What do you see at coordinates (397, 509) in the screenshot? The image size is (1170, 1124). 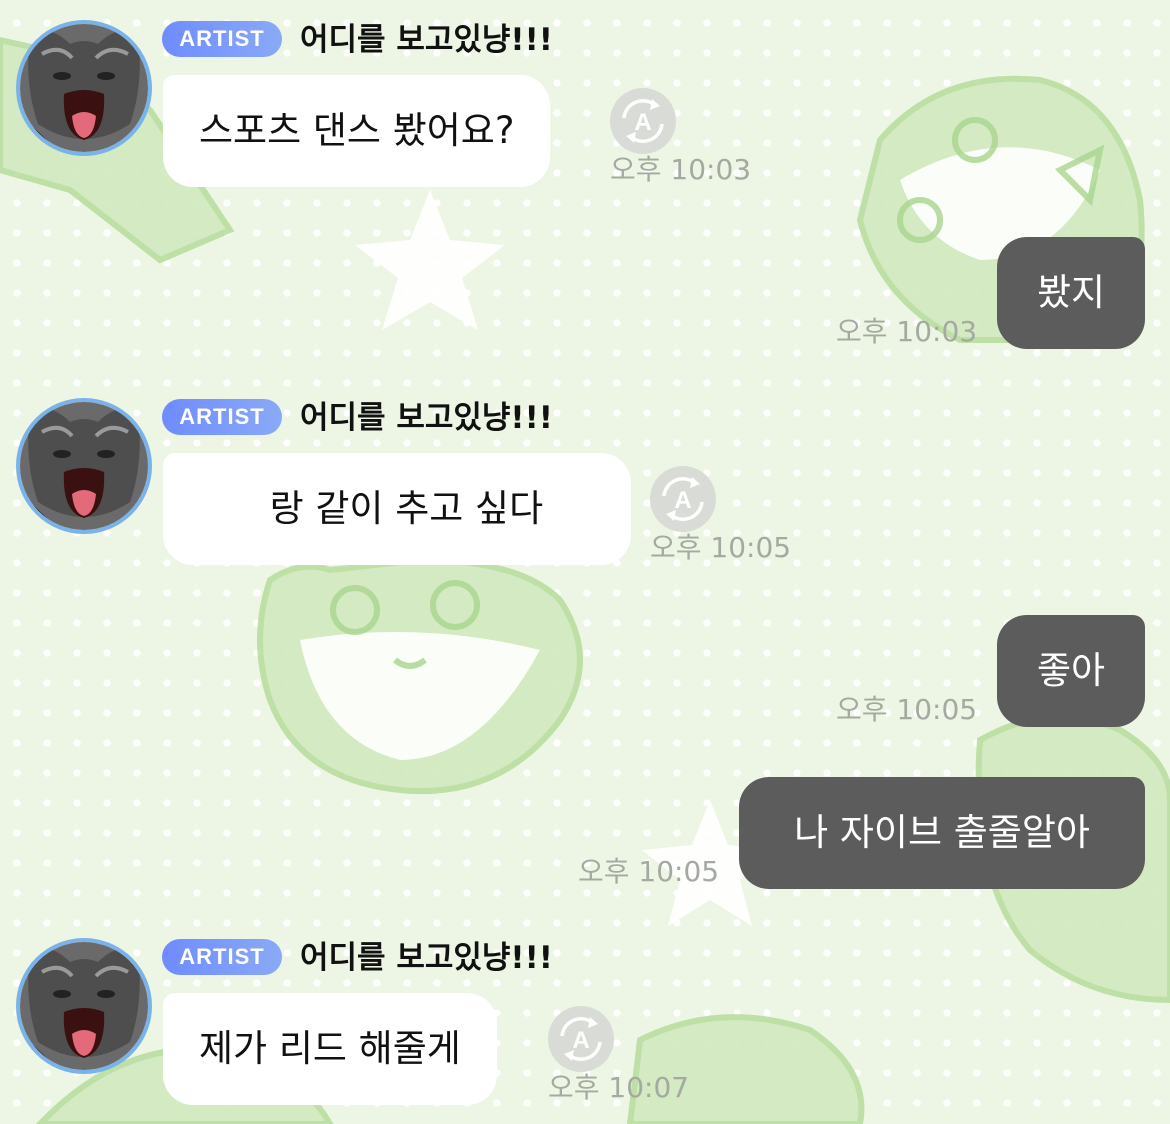 I see `message-bubble: 랑 같이 추고 싶다` at bounding box center [397, 509].